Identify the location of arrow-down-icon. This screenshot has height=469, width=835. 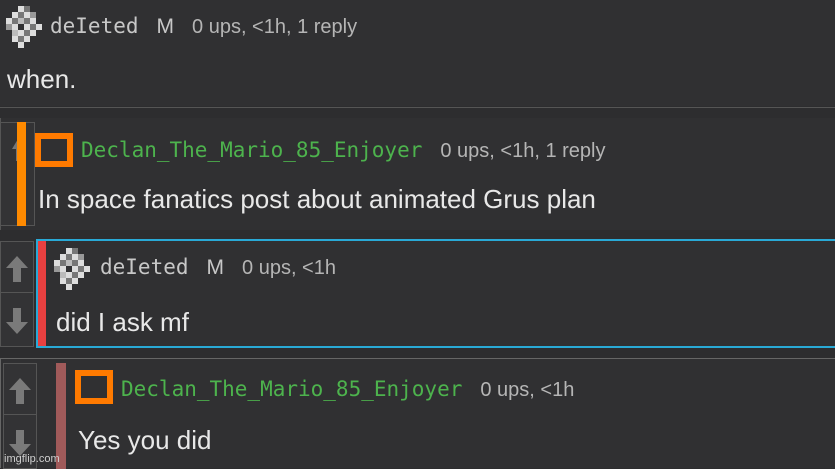
(17, 321).